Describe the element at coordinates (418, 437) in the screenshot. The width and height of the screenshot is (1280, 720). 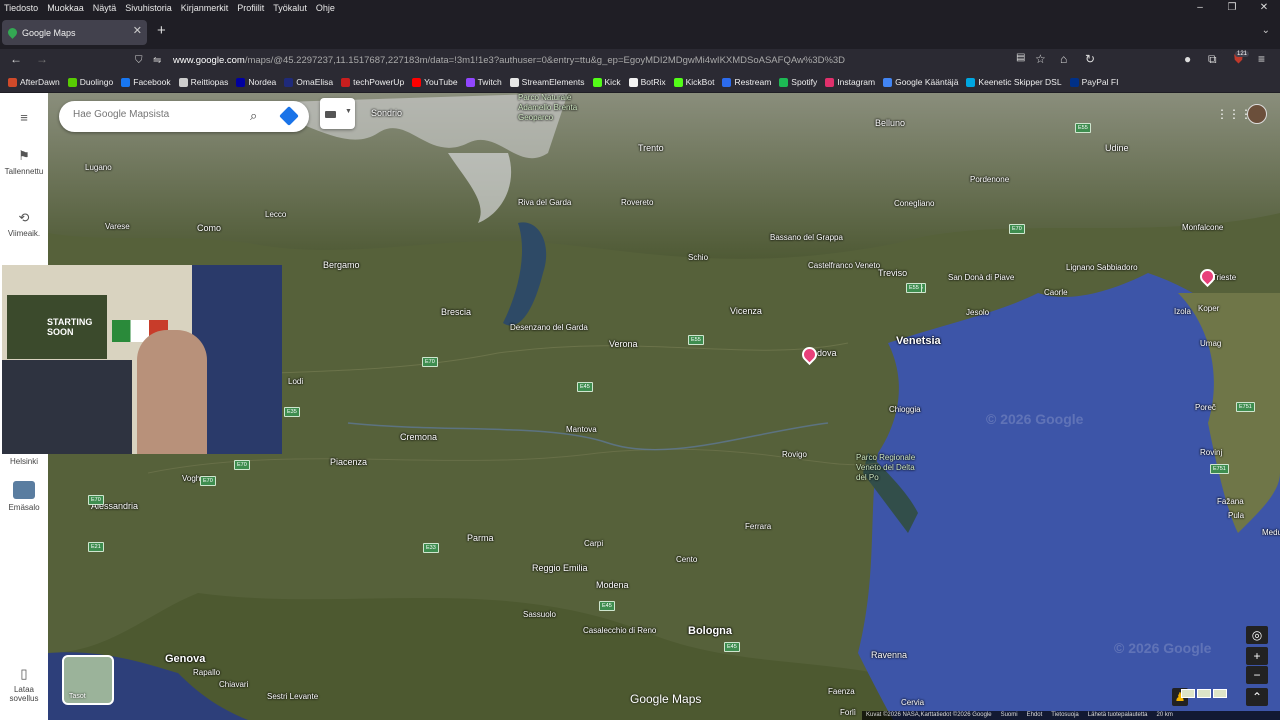
I see `city-label: Cremona` at that location.